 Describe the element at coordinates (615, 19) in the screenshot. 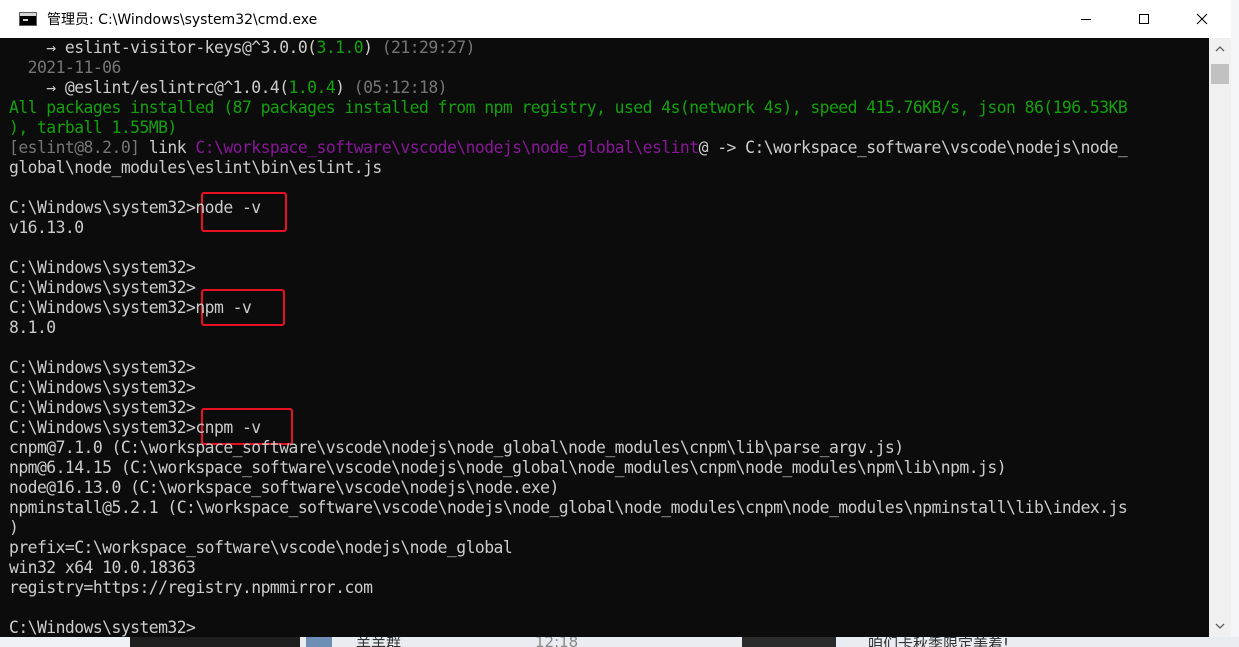

I see `title-bar: 管理员: C:\Windows\system32\cmd.exe` at that location.